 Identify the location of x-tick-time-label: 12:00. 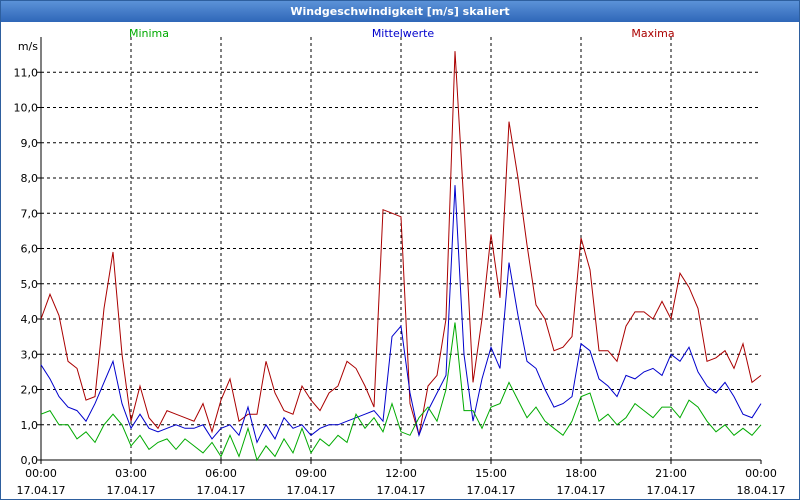
(401, 473).